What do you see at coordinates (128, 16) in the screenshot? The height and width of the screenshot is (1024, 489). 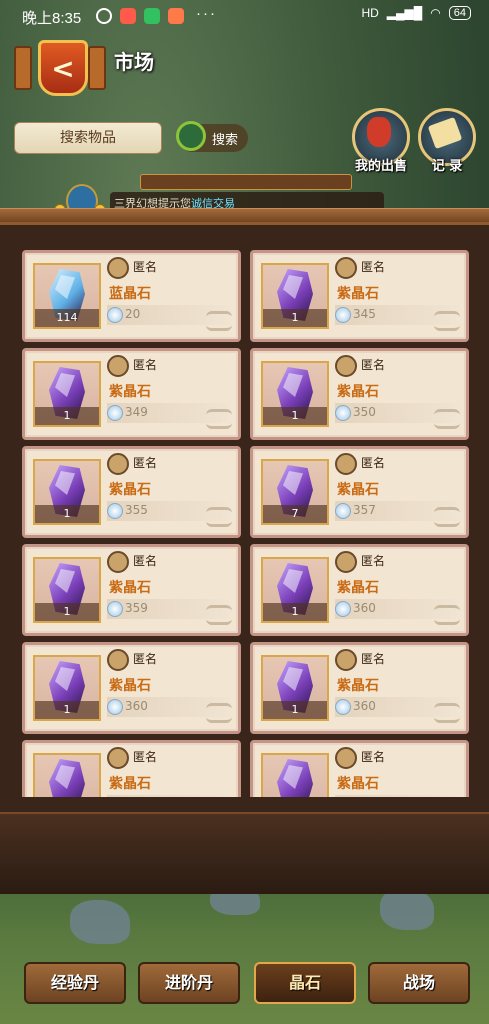 I see `app-notification-icon` at bounding box center [128, 16].